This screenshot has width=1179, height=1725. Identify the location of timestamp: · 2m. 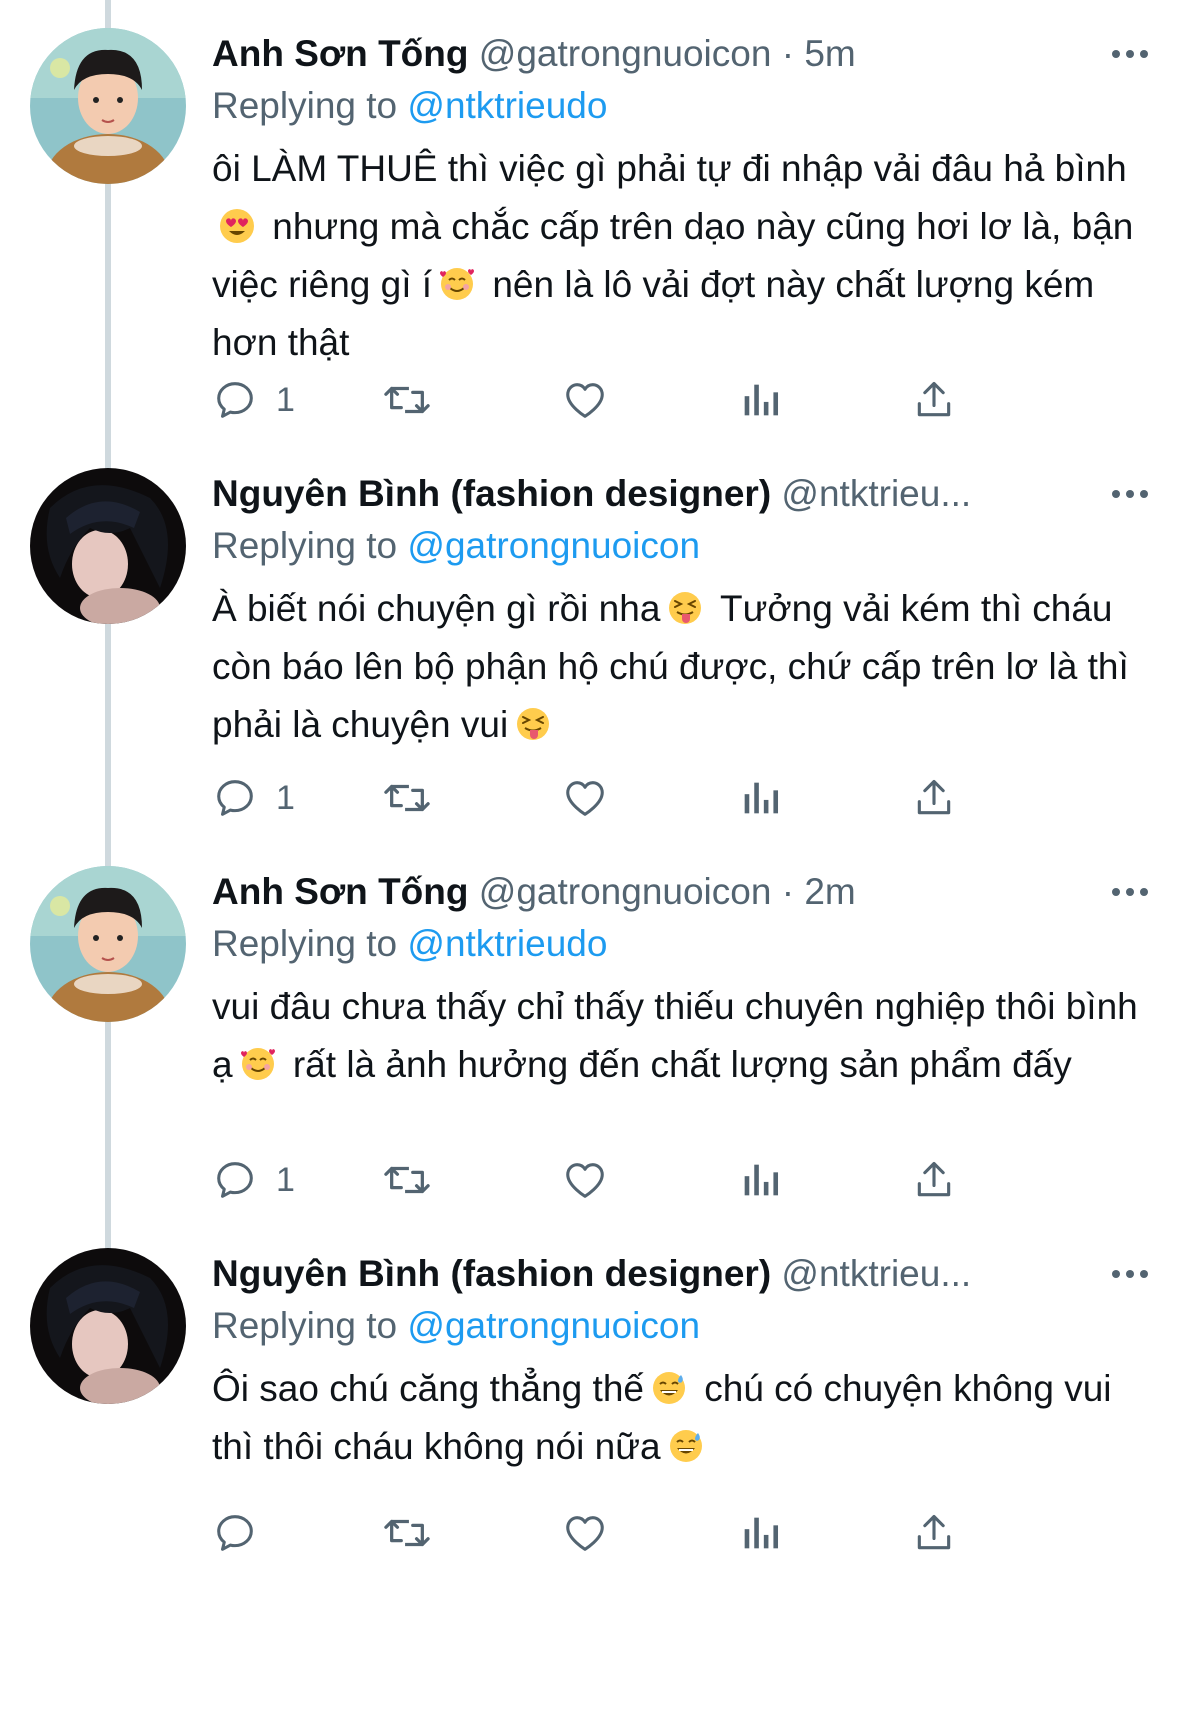
(819, 891).